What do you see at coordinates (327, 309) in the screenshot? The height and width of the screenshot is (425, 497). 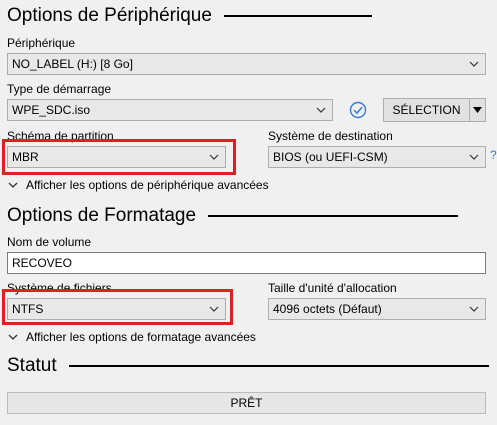 I see `cluster-size-value: 4096 octets (Défaut)` at bounding box center [327, 309].